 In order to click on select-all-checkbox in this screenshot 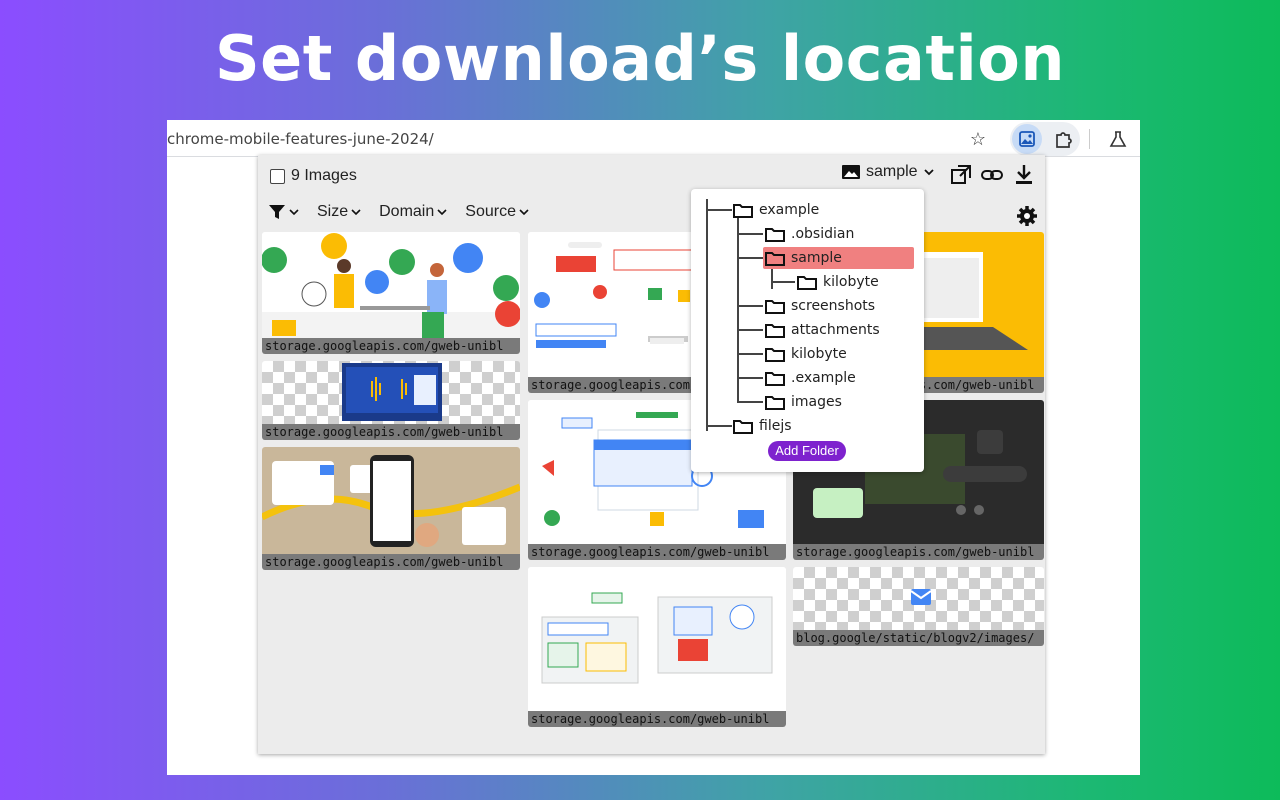, I will do `click(277, 176)`.